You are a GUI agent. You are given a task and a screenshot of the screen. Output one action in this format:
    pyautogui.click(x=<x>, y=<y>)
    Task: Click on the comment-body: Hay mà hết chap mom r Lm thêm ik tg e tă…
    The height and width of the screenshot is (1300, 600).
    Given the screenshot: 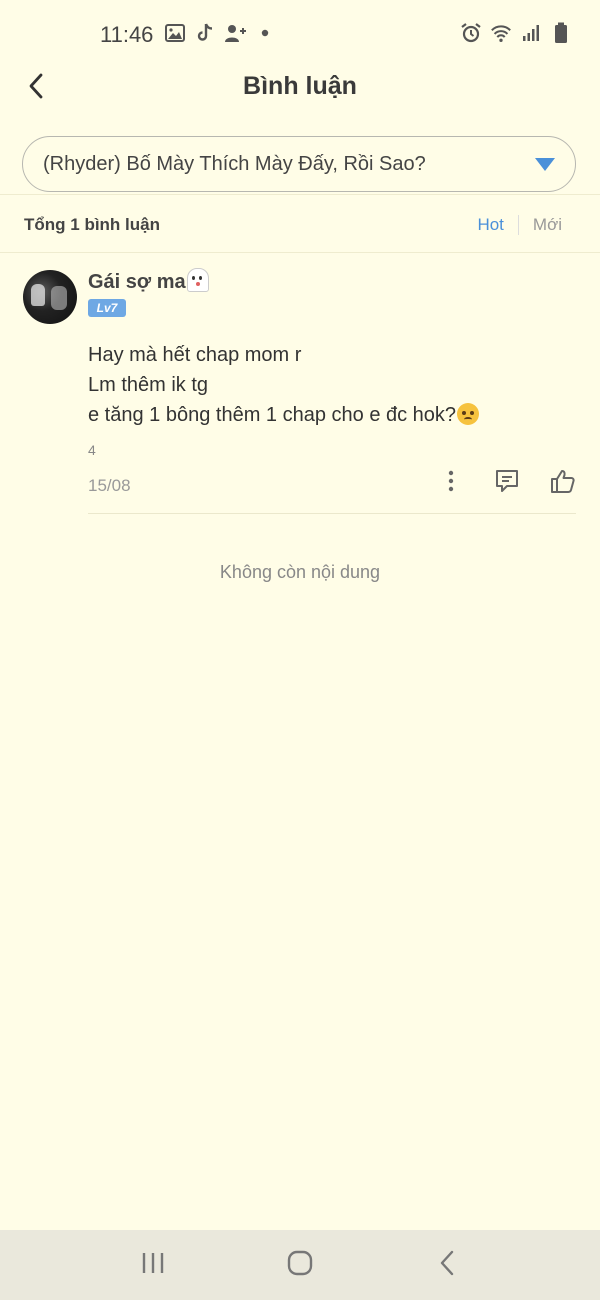 What is the action you would take?
    pyautogui.click(x=284, y=385)
    